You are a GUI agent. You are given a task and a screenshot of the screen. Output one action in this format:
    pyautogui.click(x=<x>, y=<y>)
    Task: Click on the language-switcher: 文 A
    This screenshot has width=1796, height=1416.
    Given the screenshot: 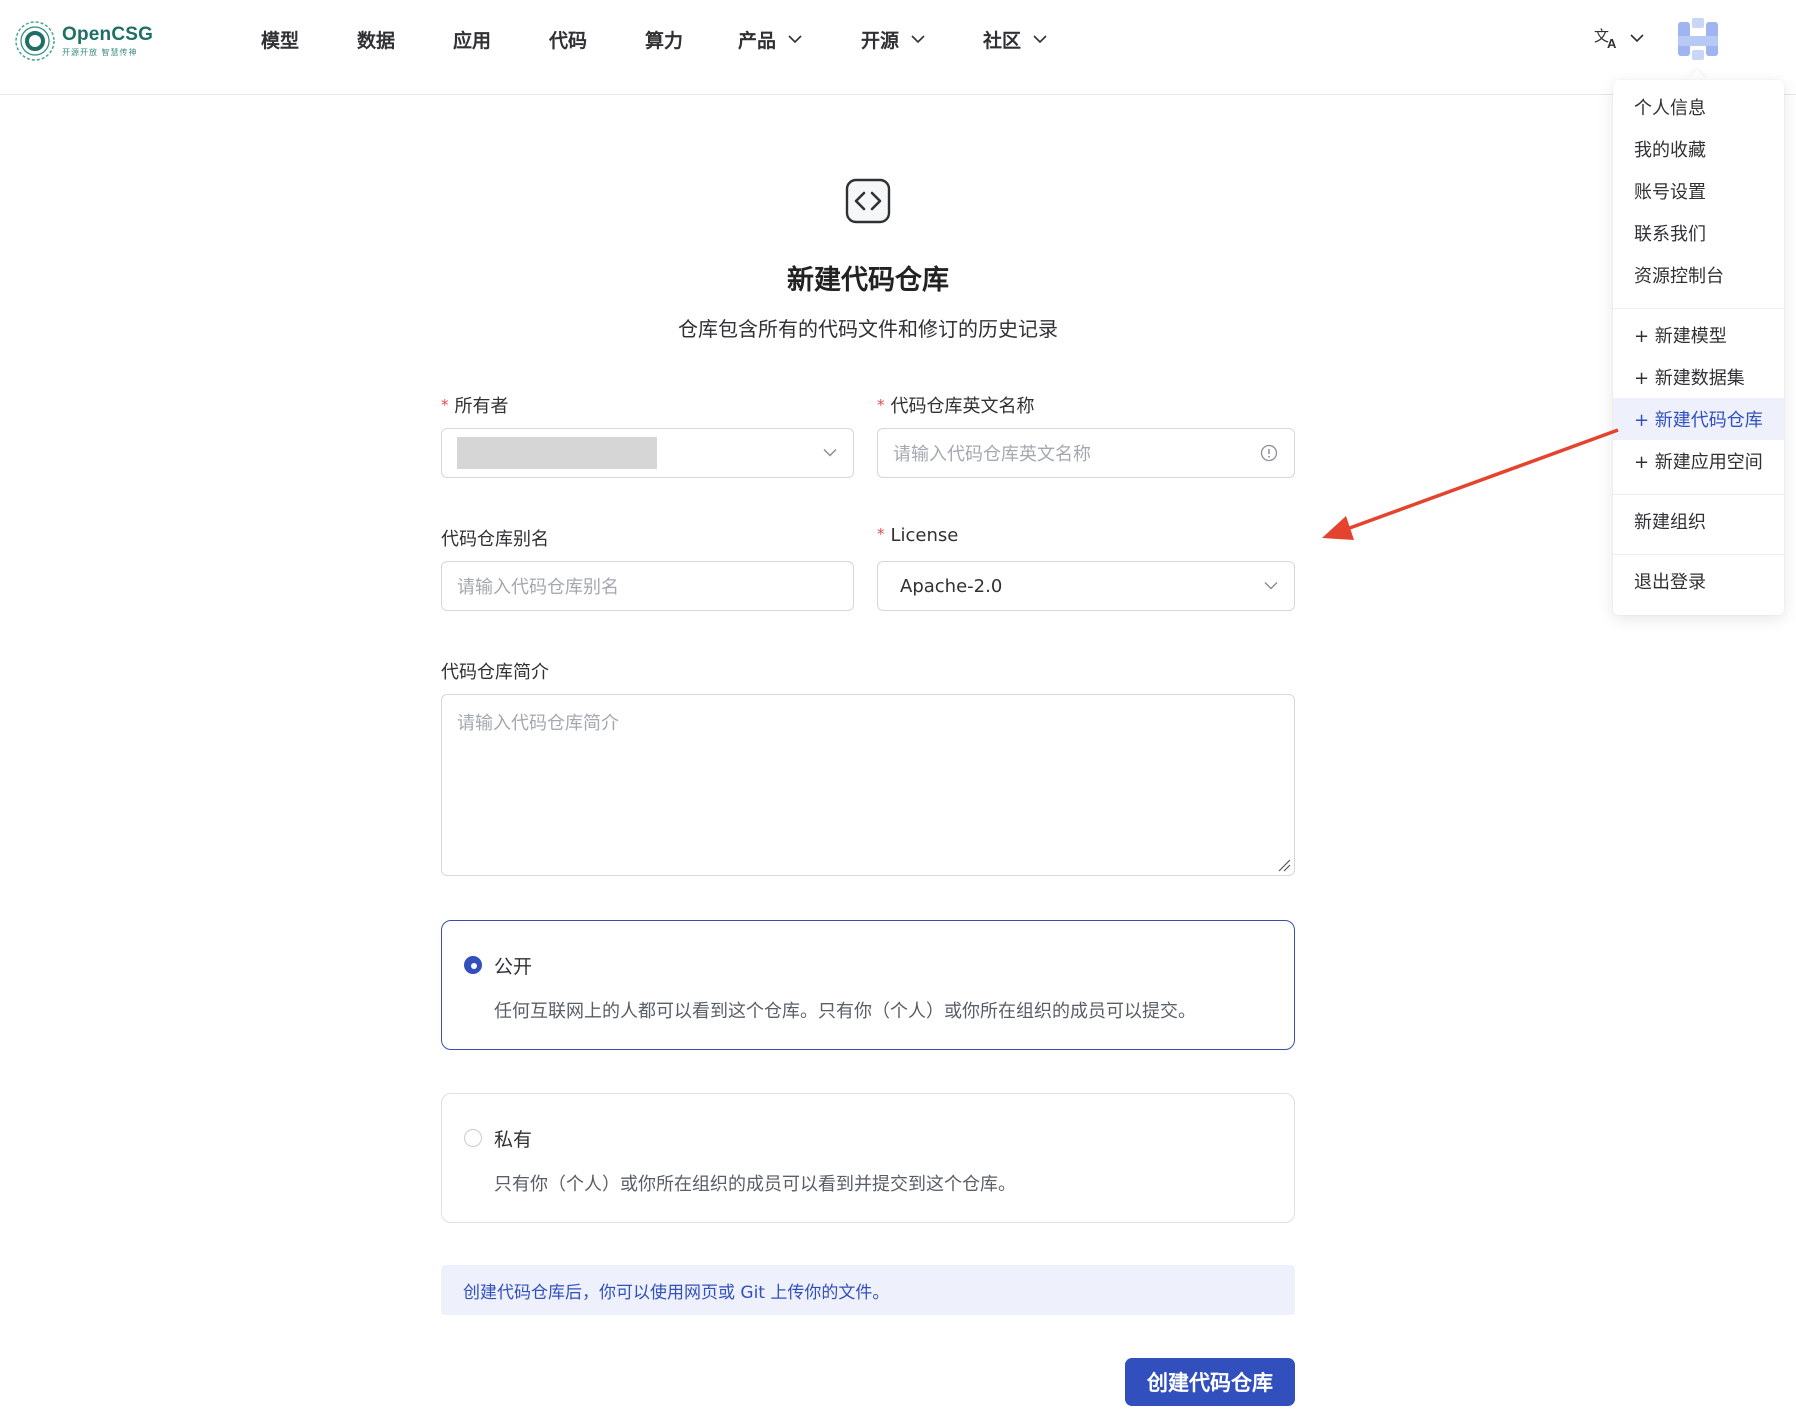 What is the action you would take?
    pyautogui.click(x=1619, y=38)
    